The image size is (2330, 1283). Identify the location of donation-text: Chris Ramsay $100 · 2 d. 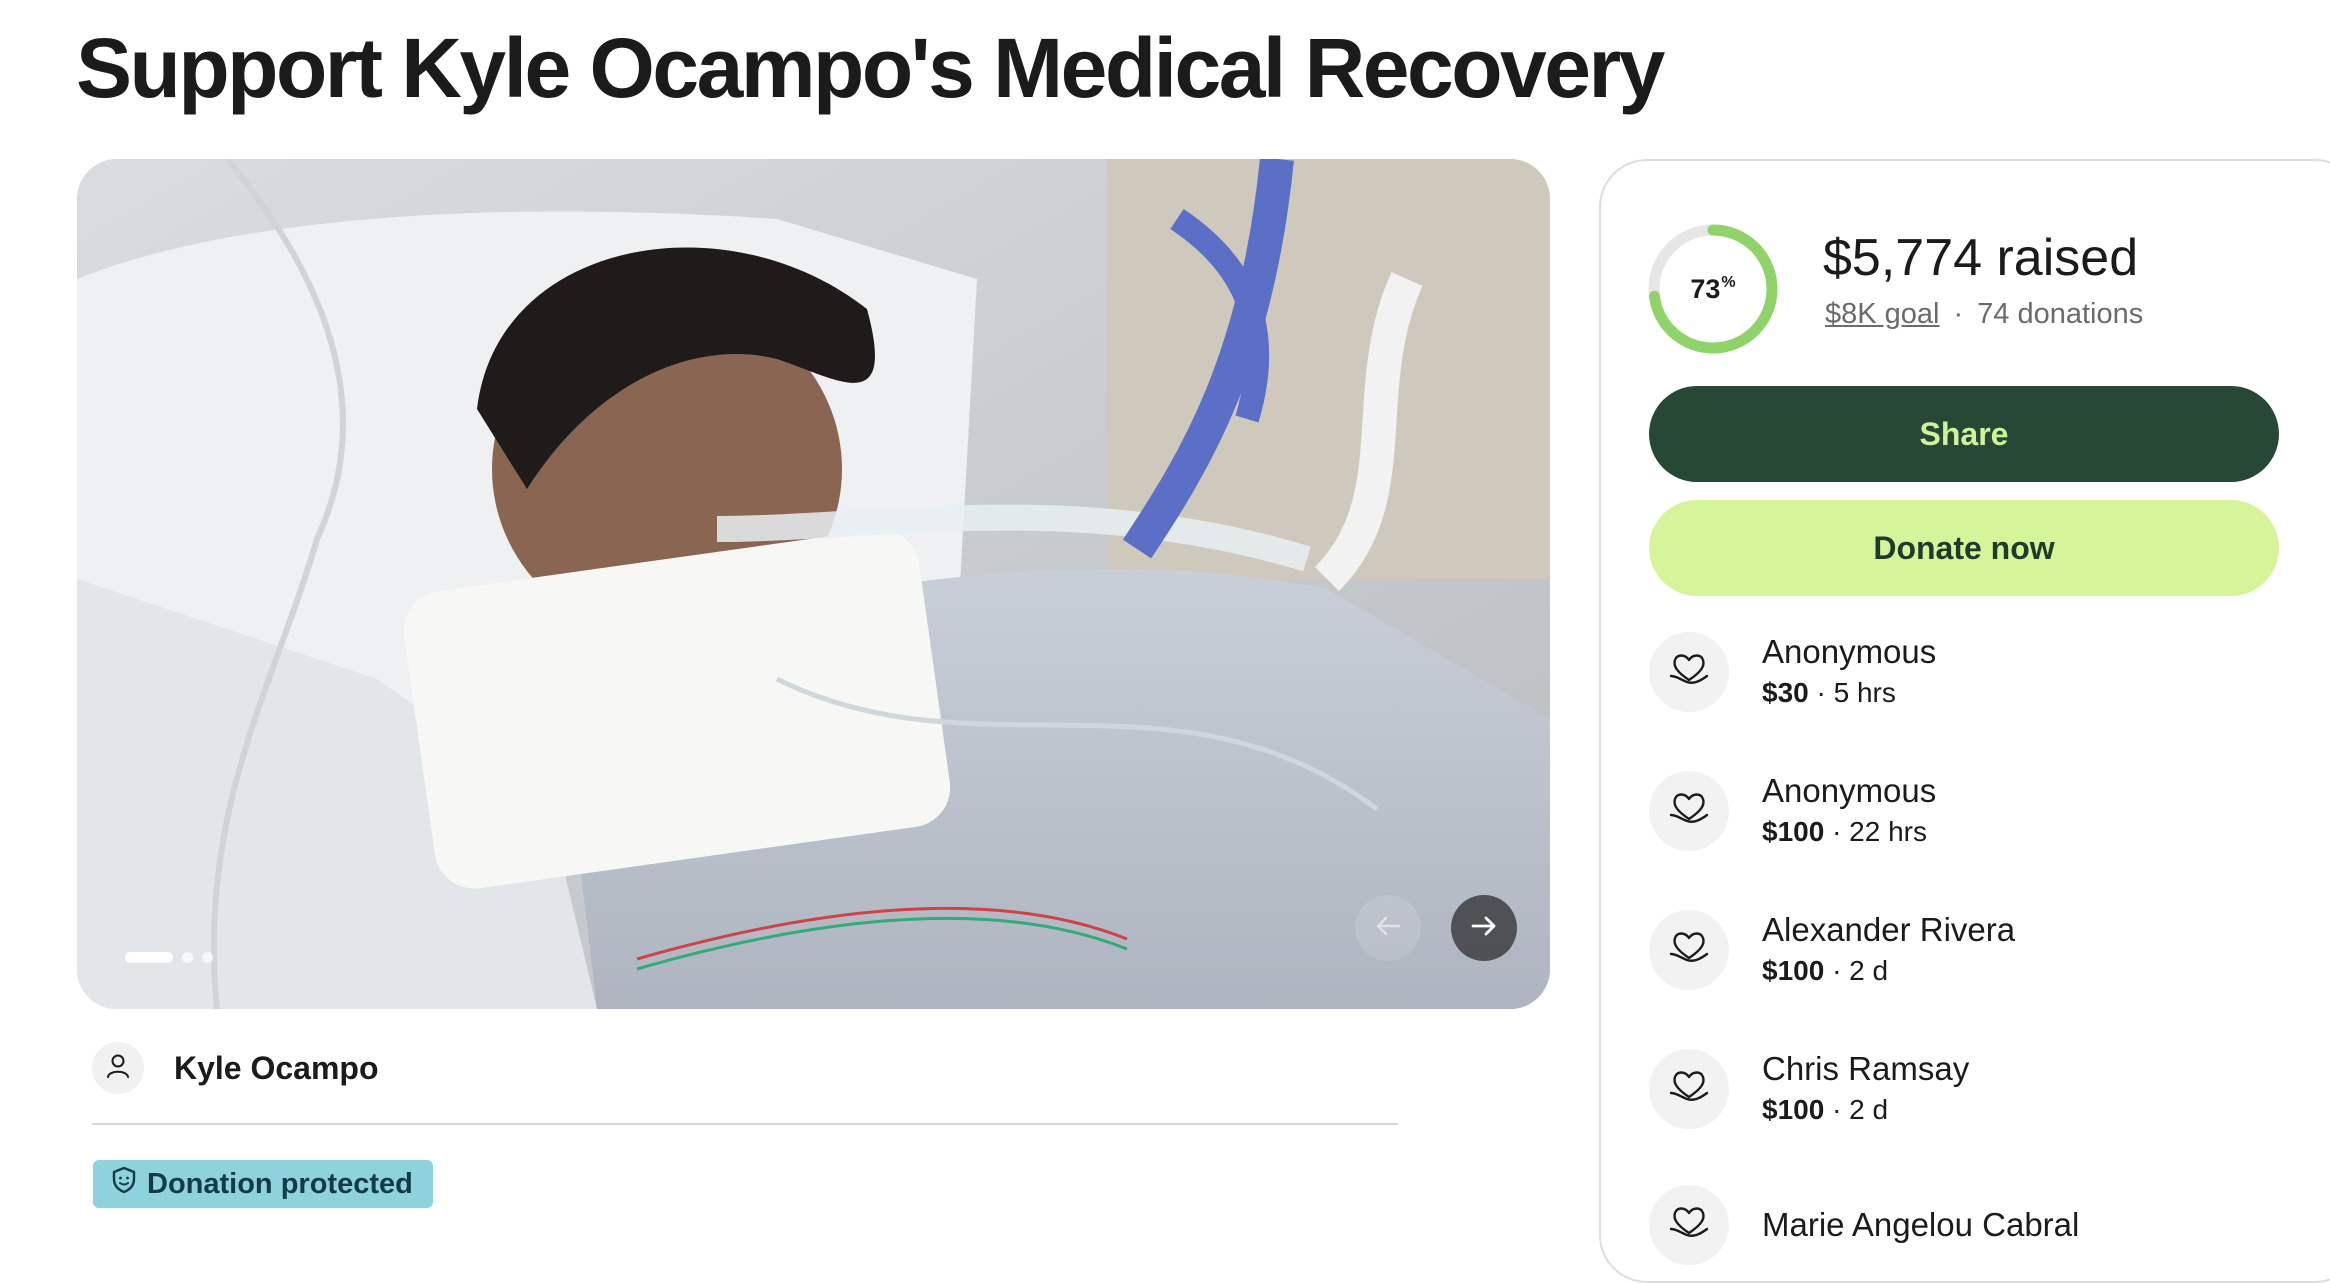
(1865, 1089).